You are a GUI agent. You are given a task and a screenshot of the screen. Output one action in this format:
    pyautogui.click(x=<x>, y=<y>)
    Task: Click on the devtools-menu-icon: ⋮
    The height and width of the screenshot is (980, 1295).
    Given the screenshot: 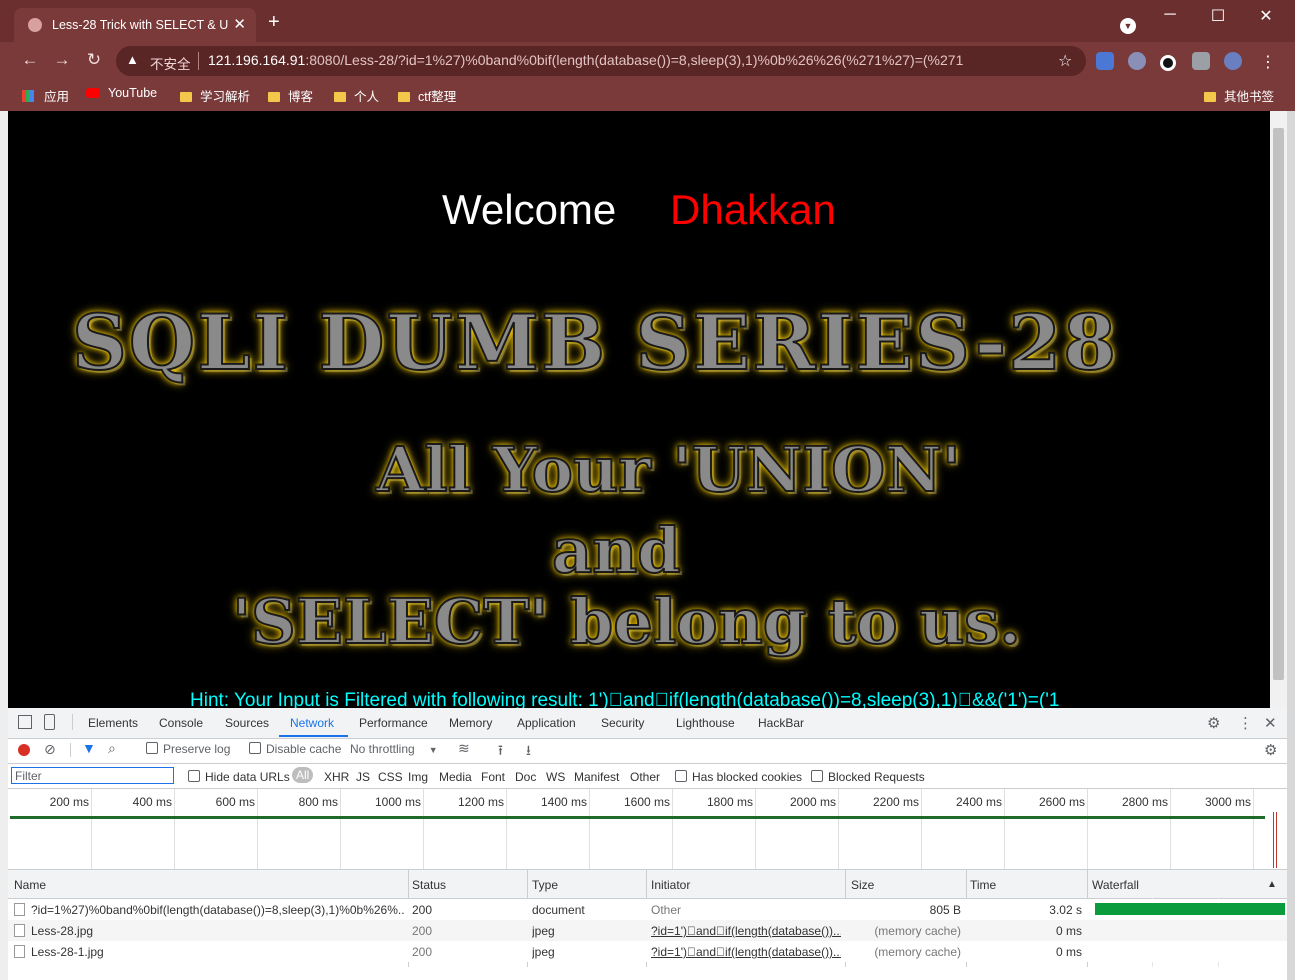 What is the action you would take?
    pyautogui.click(x=1245, y=723)
    